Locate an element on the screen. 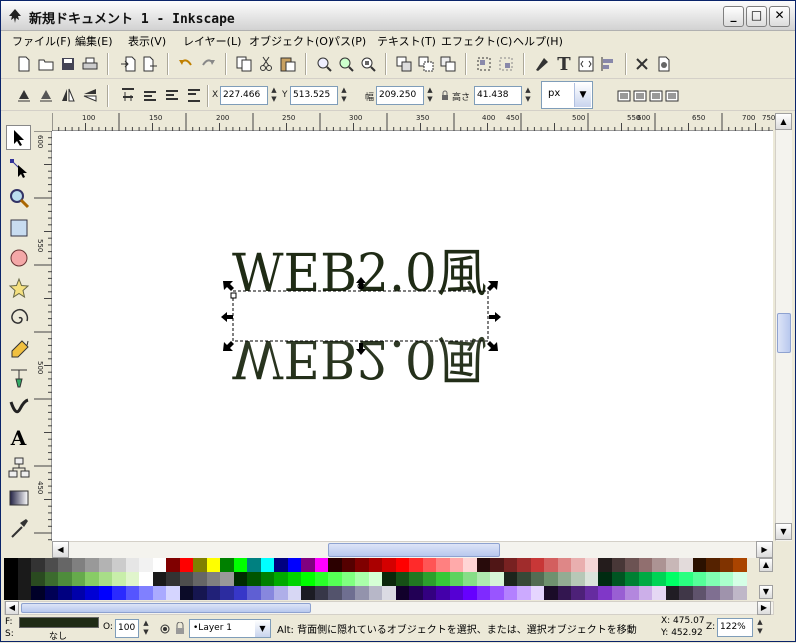 Image resolution: width=796 pixels, height=643 pixels. ellipse-tool is located at coordinates (18, 257).